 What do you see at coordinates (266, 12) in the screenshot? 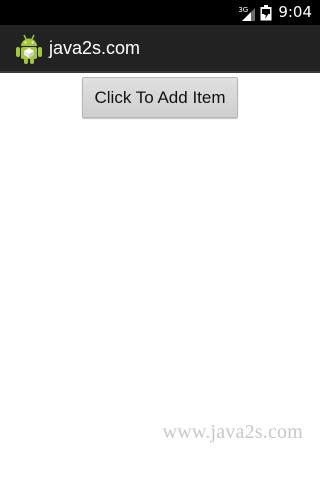
I see `battery-icon` at bounding box center [266, 12].